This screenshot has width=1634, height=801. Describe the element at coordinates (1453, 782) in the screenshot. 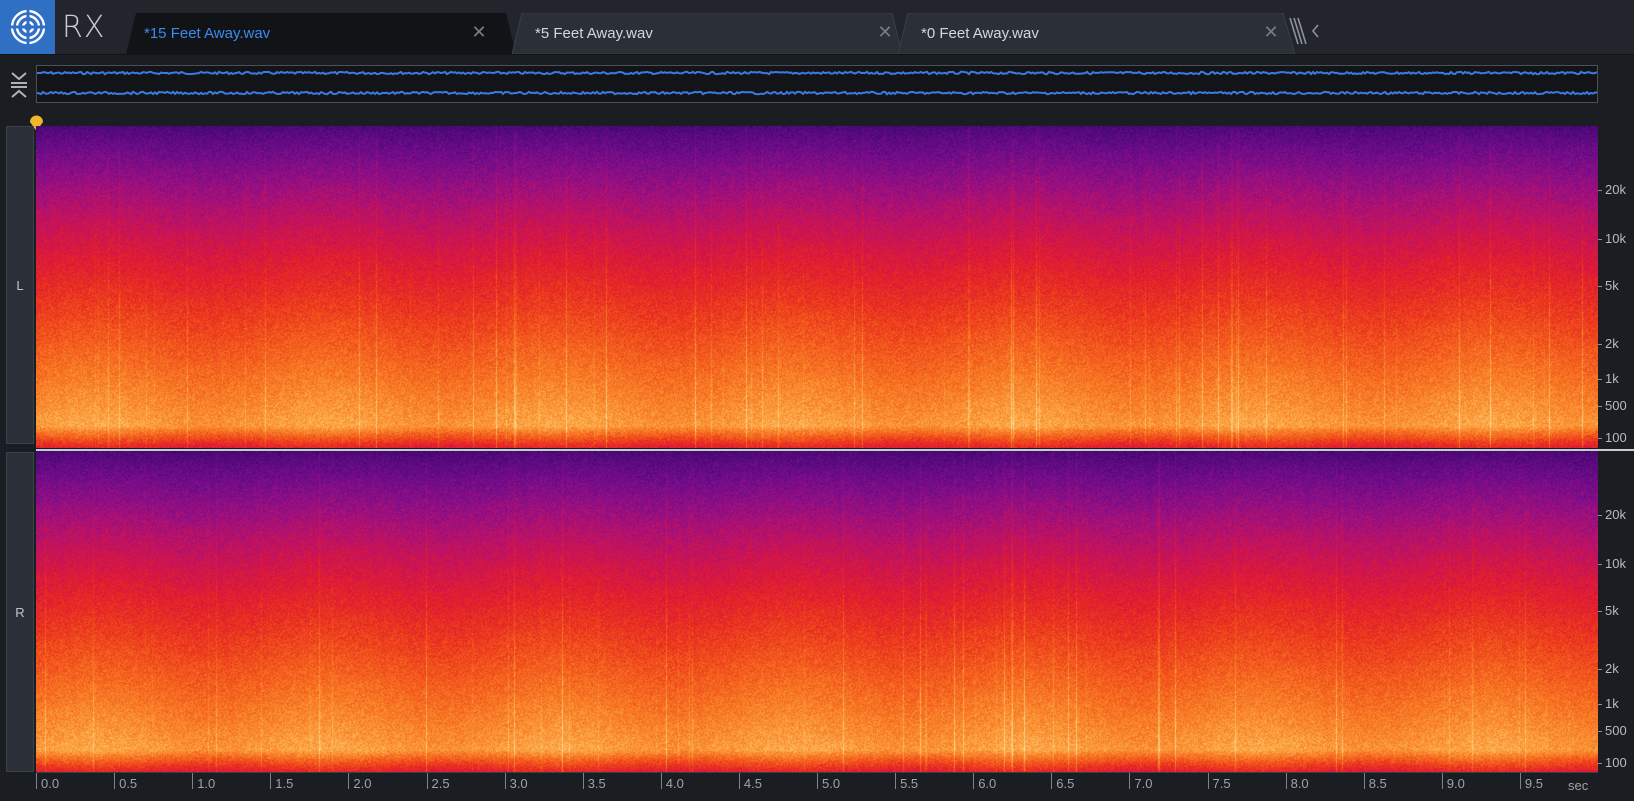

I see `time-tick-label: 9.0` at that location.